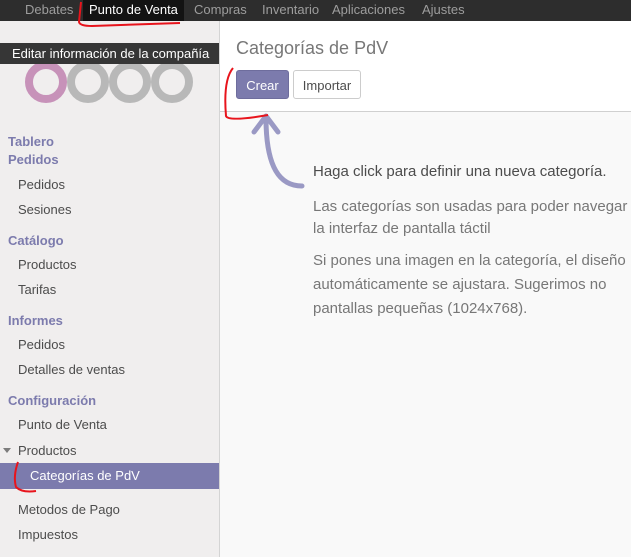  What do you see at coordinates (327, 84) in the screenshot?
I see `import-button: Importar` at bounding box center [327, 84].